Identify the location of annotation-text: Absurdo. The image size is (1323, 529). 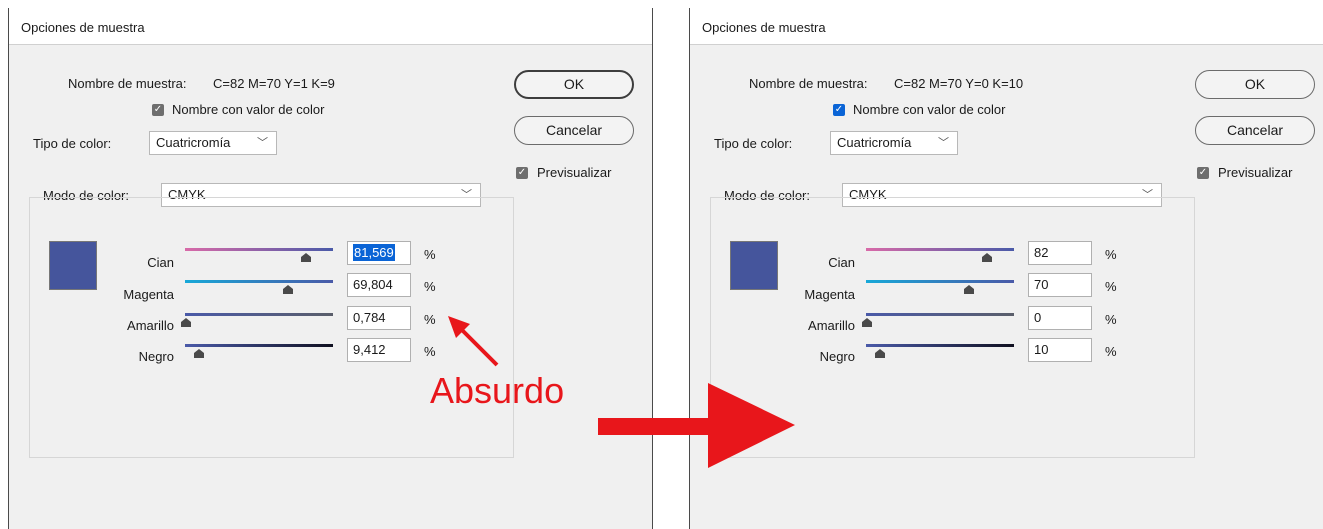
(497, 390).